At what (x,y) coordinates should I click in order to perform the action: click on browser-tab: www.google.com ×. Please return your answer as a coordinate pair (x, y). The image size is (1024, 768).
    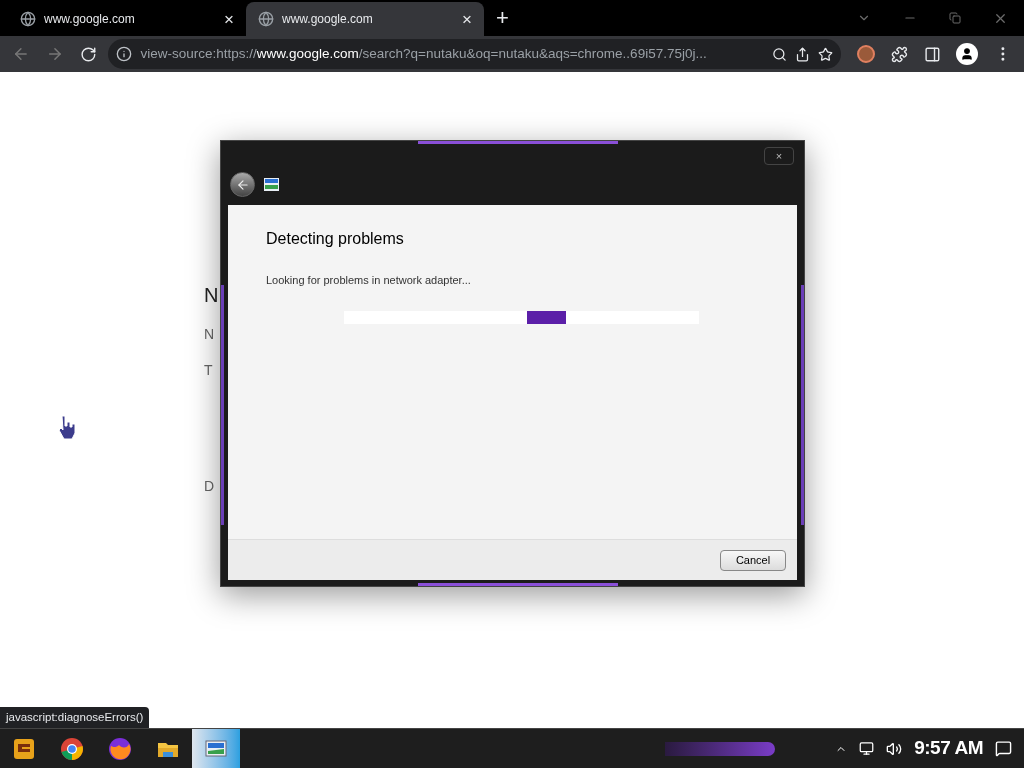
    Looking at the image, I should click on (365, 19).